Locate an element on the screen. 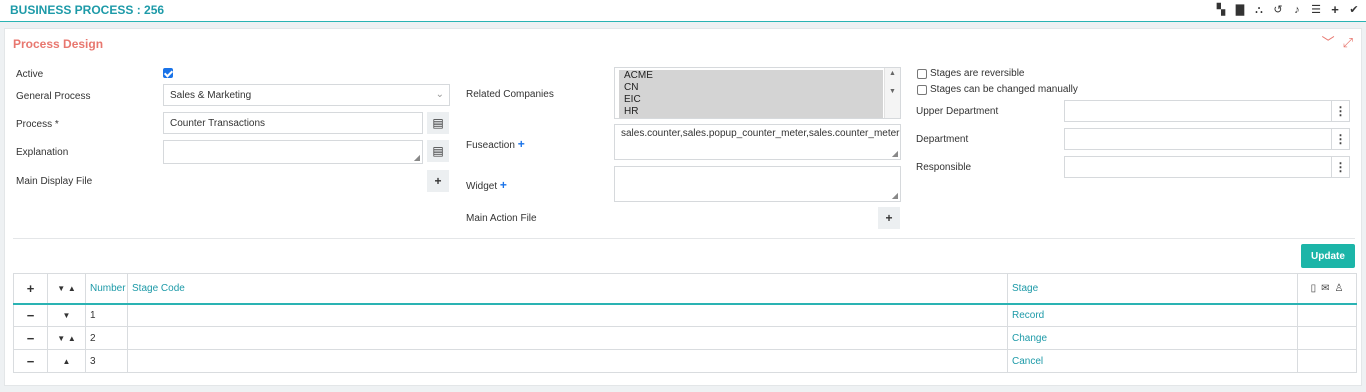  add-widget-icon: + is located at coordinates (503, 185).